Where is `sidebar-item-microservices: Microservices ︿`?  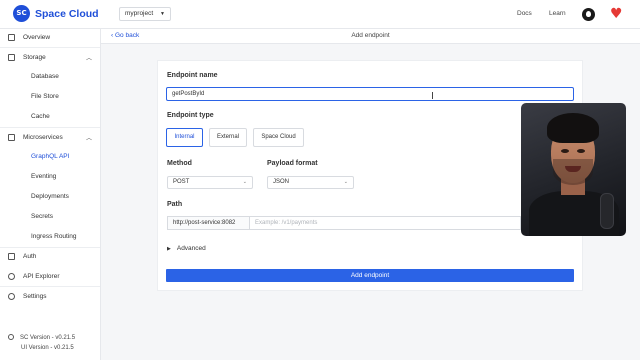 sidebar-item-microservices: Microservices ︿ is located at coordinates (50, 138).